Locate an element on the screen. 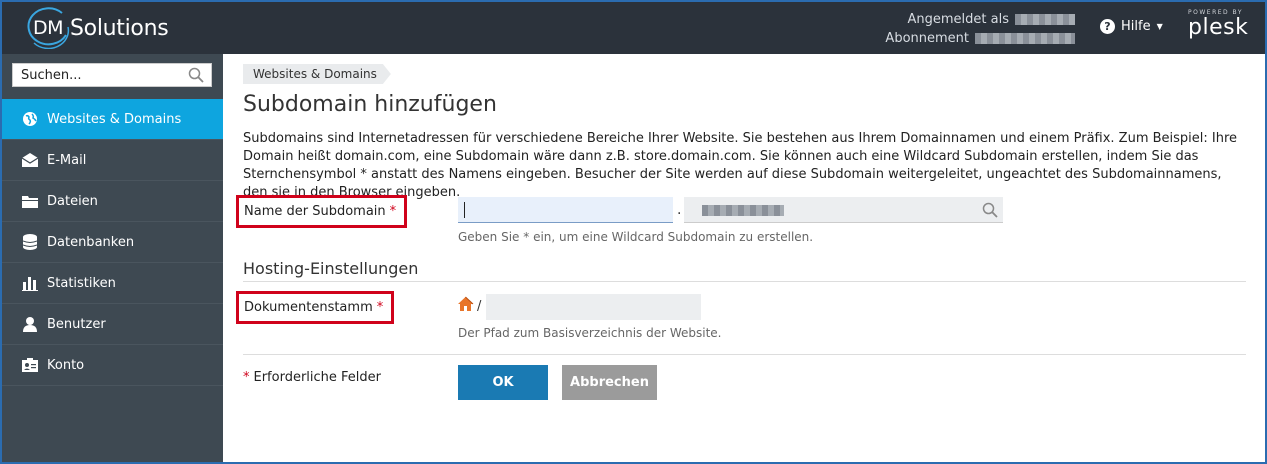 The height and width of the screenshot is (464, 1267). sidebar-item-files: Dateien is located at coordinates (112, 201).